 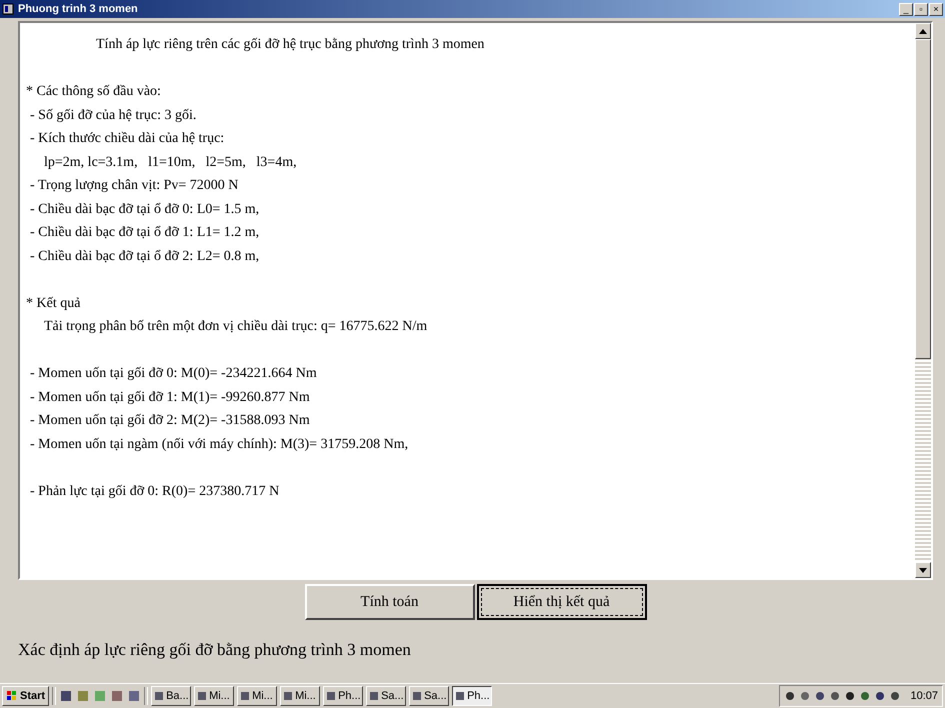 What do you see at coordinates (144, 257) in the screenshot?
I see `output-line: - Chiều dài bạc đỡ tại ổ đỡ 2: L2= 0.8 m,` at bounding box center [144, 257].